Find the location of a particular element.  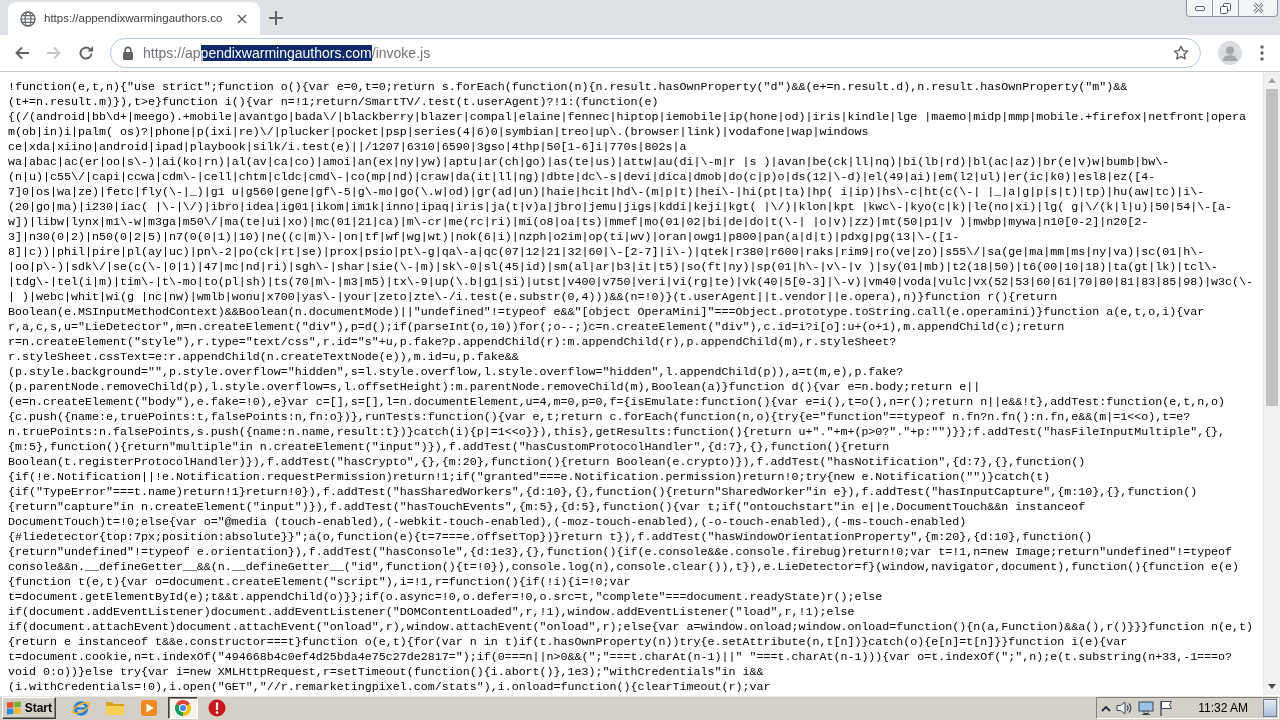

close-window-button is located at coordinates (1258, 8).